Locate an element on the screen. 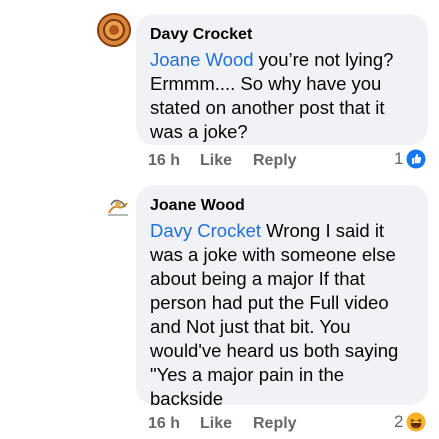  sketch-avatar-icon is located at coordinates (118, 206).